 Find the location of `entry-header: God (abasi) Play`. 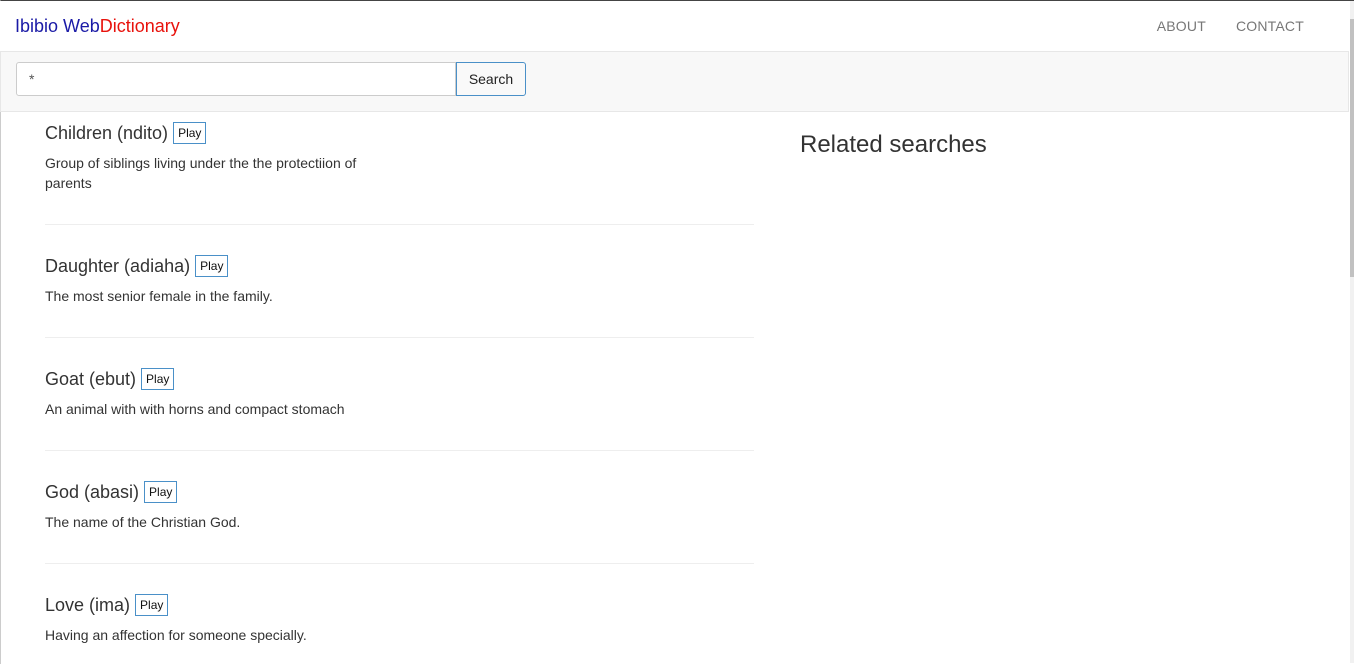

entry-header: God (abasi) Play is located at coordinates (399, 492).